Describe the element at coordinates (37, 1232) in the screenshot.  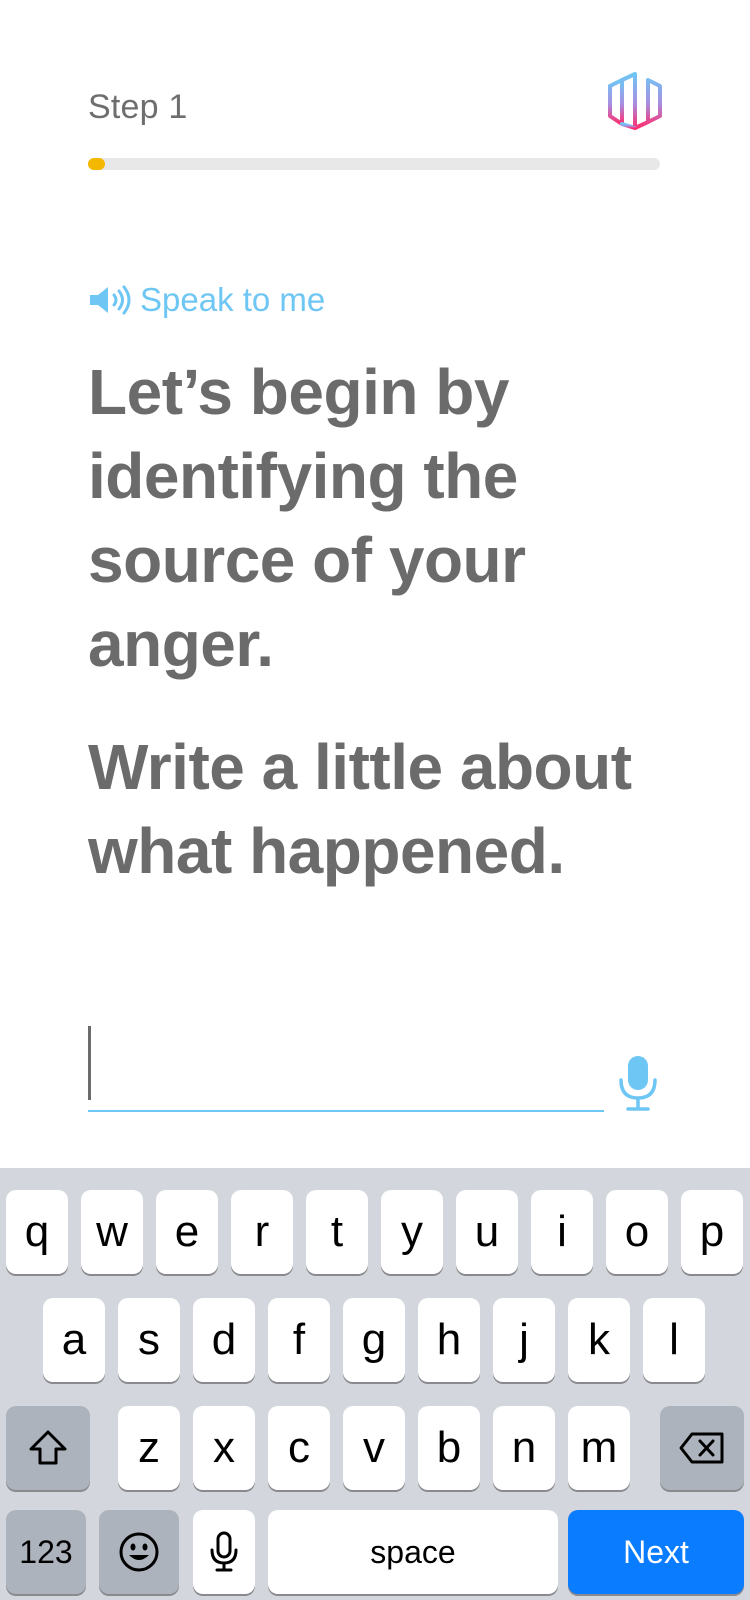
I see `key-q: q` at that location.